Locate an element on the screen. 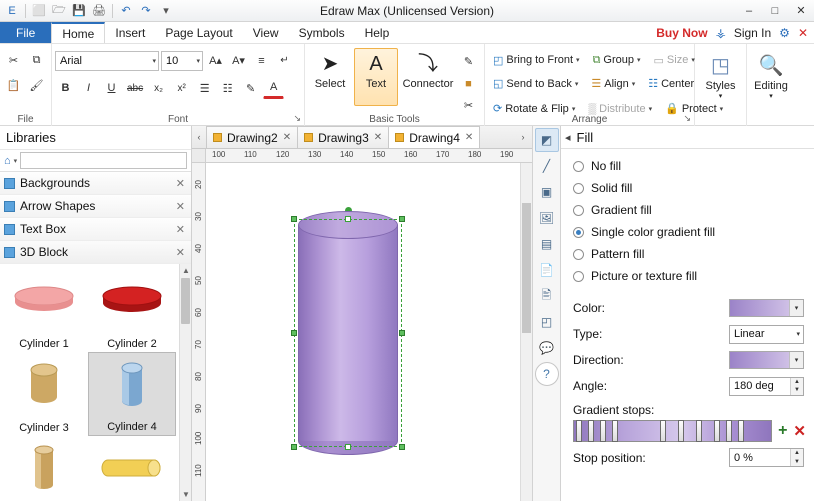  select-tool-button: ➤ Select is located at coordinates (330, 77).